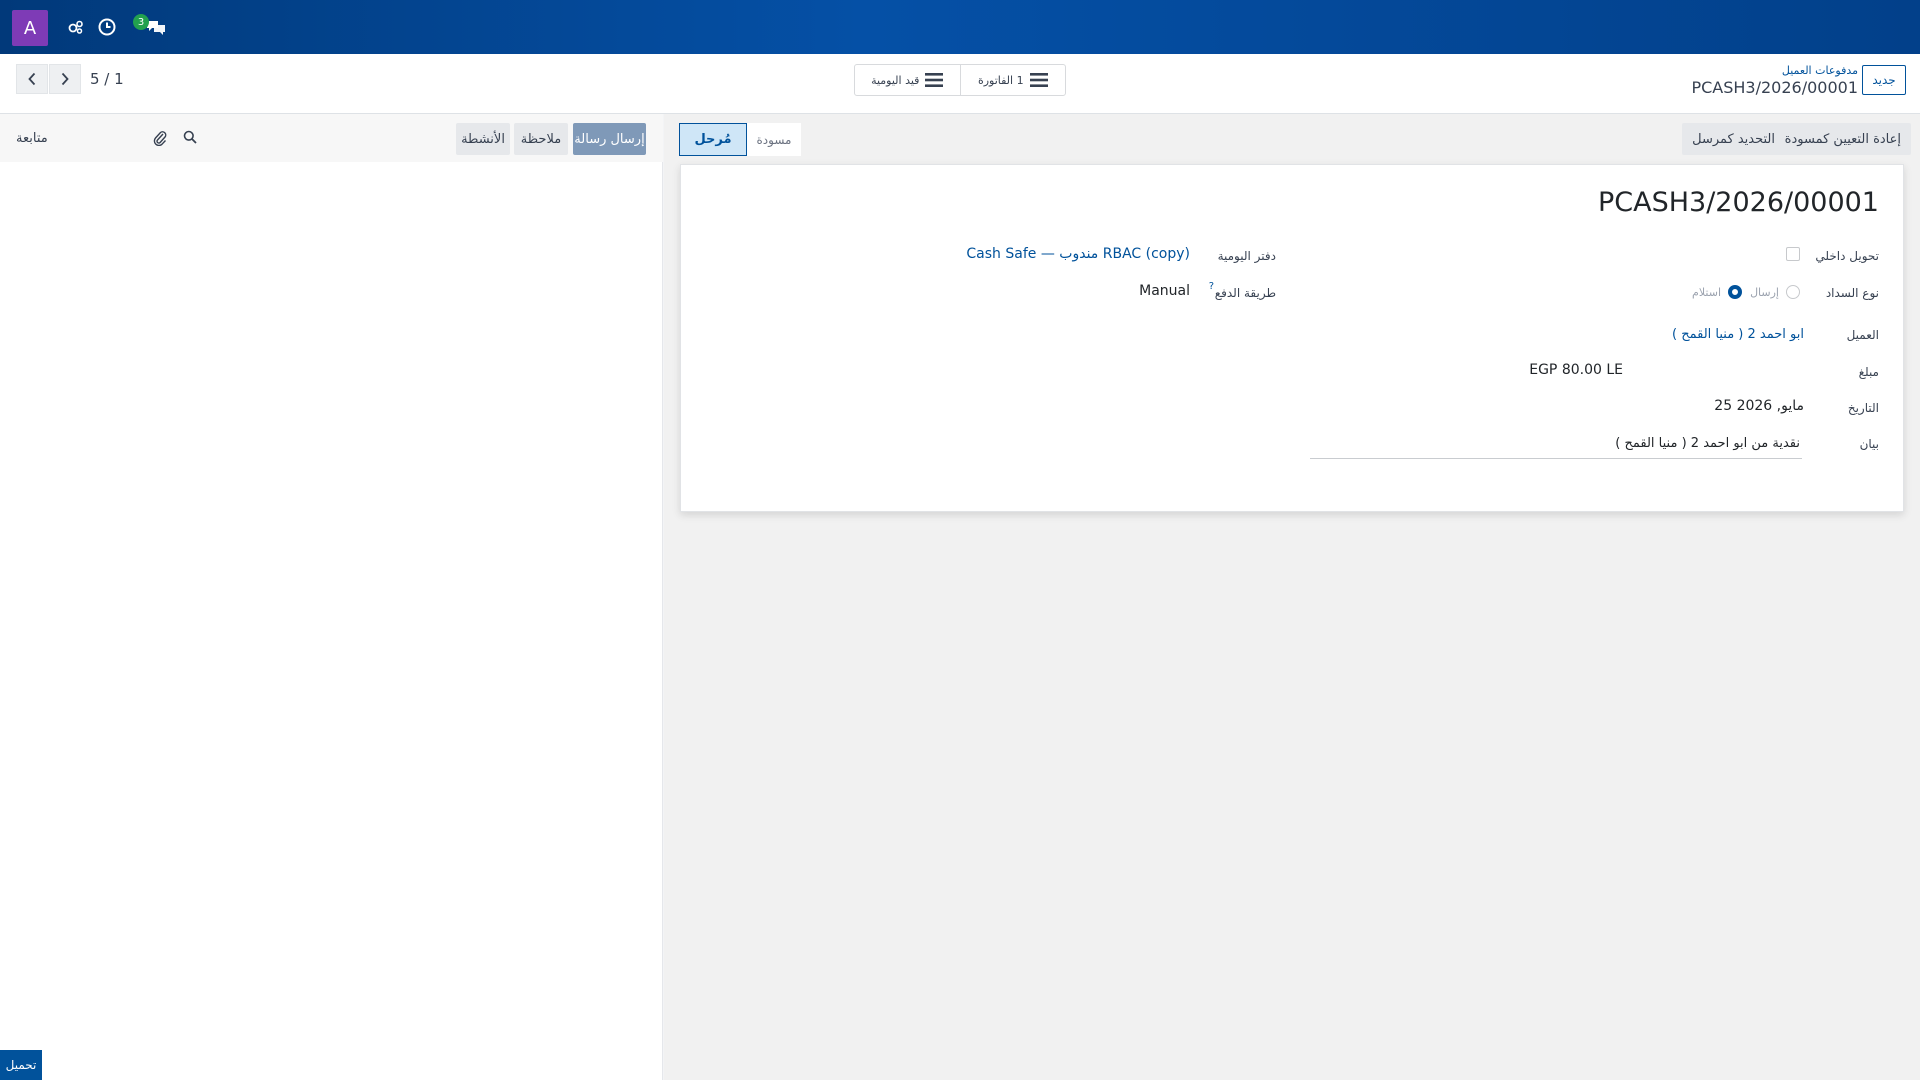 Image resolution: width=1920 pixels, height=1080 pixels. I want to click on internal-transfer-checkbox, so click(1793, 254).